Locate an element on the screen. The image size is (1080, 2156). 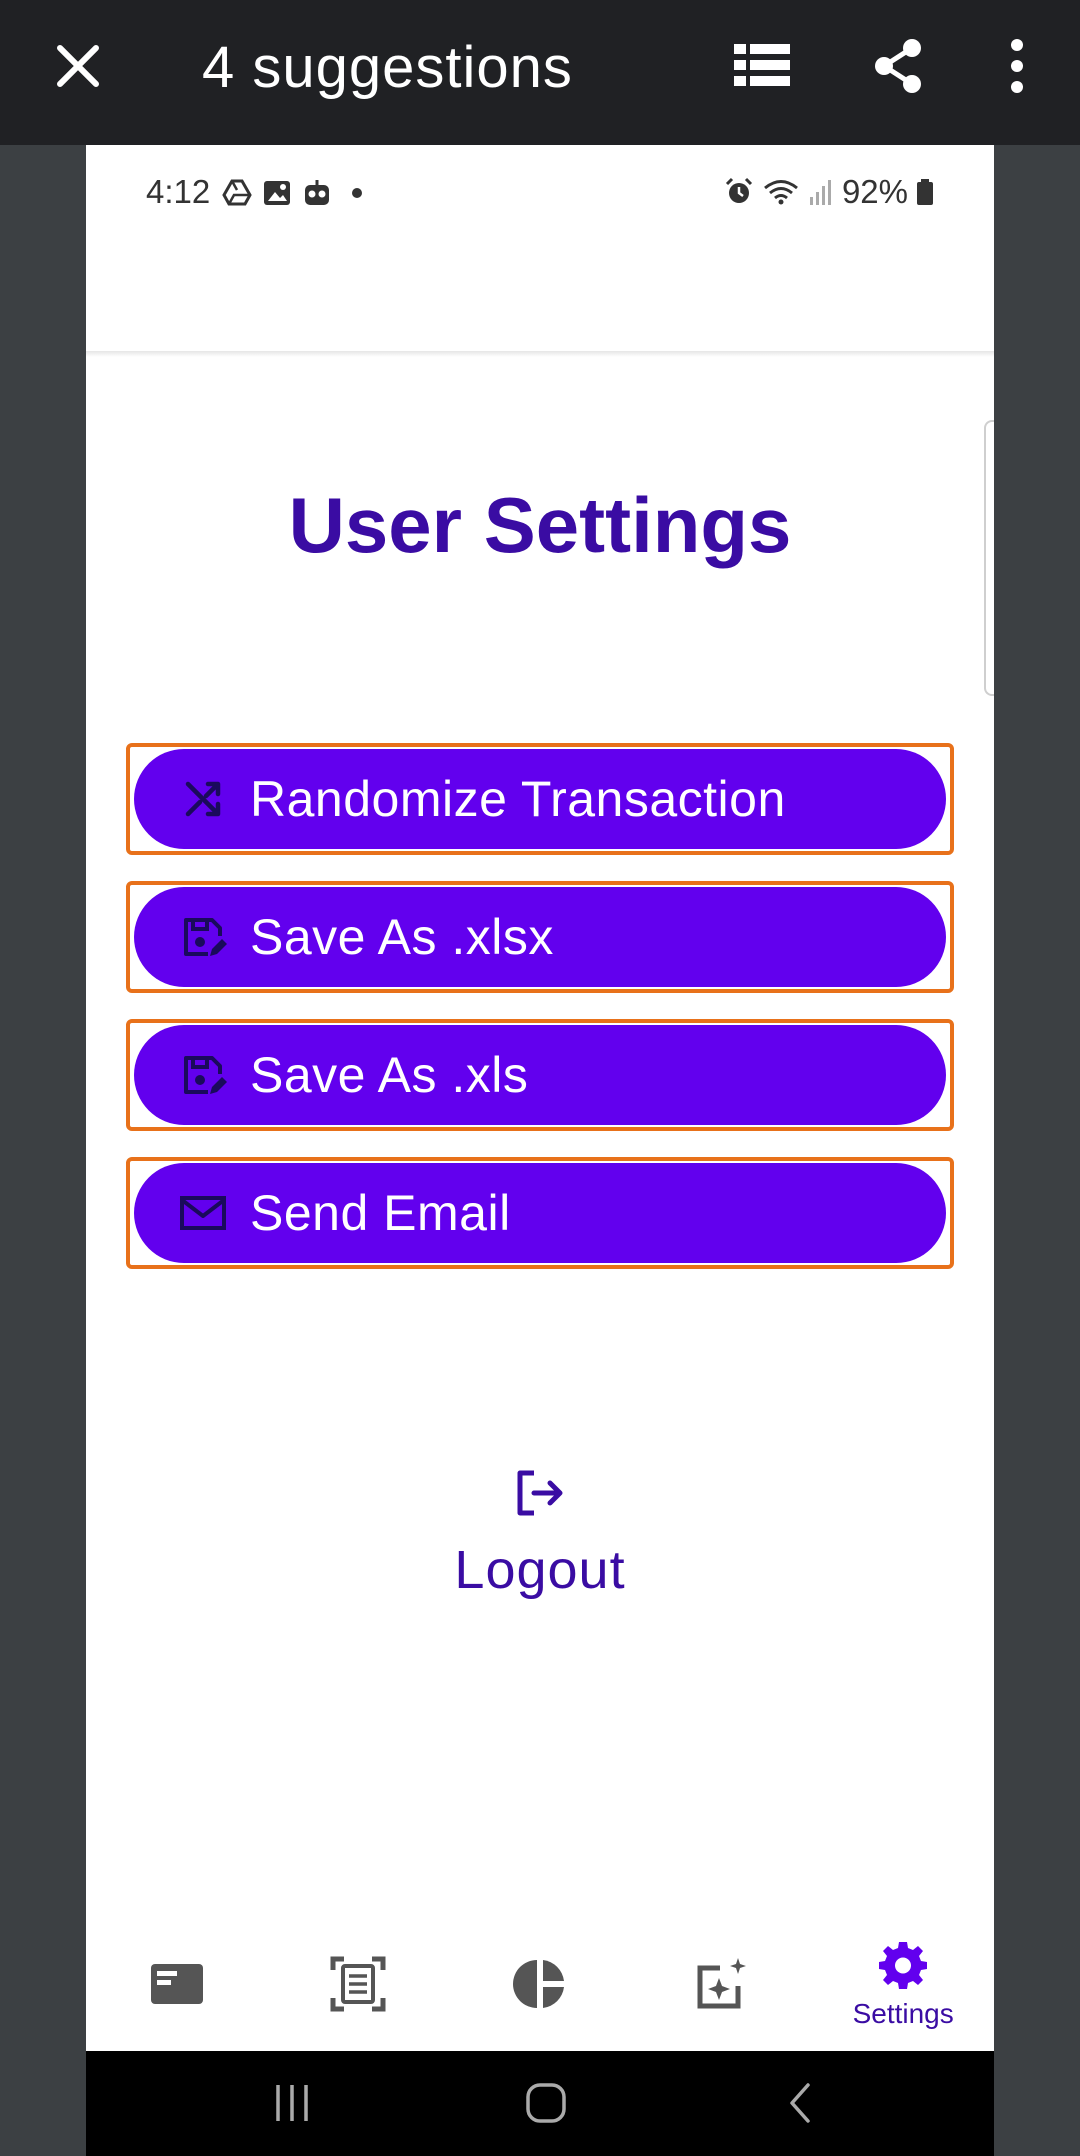
nav-item-label: Settings is located at coordinates (903, 2013).